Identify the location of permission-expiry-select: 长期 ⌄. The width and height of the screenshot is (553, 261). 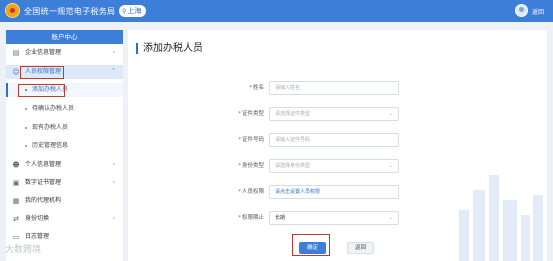
(334, 218).